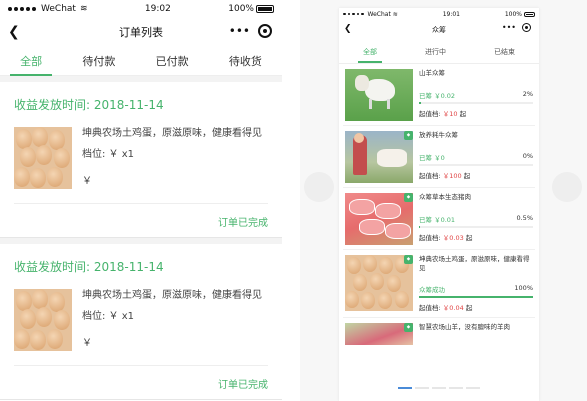  I want to click on status-time: 19:02, so click(157, 9).